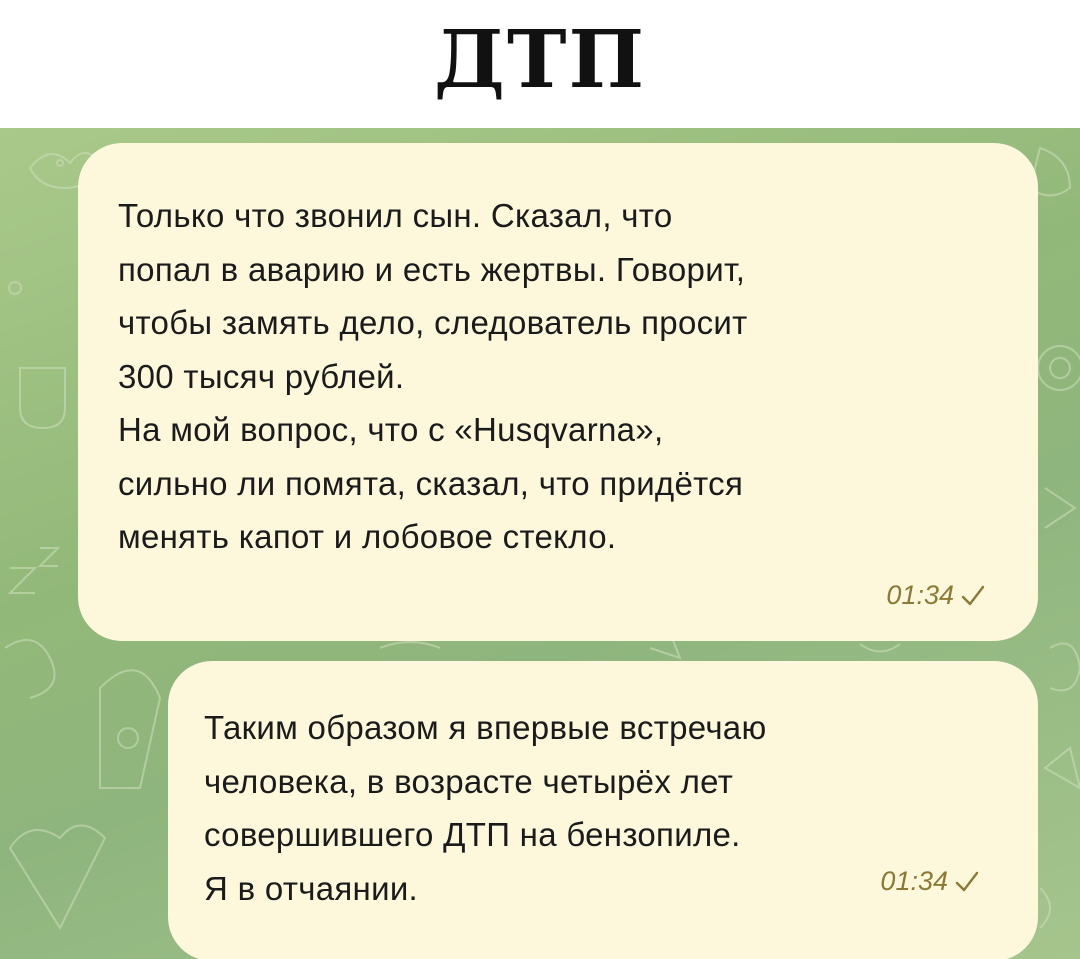  I want to click on page-title: ДТП, so click(540, 59).